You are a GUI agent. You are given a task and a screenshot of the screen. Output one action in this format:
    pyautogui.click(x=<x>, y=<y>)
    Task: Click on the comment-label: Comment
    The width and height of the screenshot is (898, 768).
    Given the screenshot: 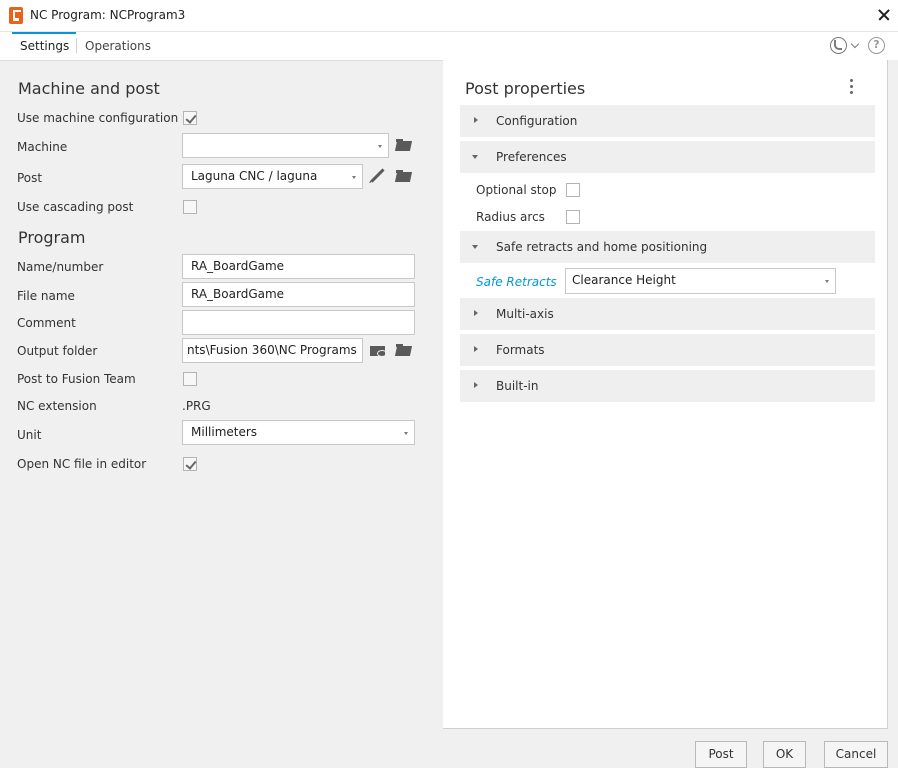 What is the action you would take?
    pyautogui.click(x=46, y=323)
    